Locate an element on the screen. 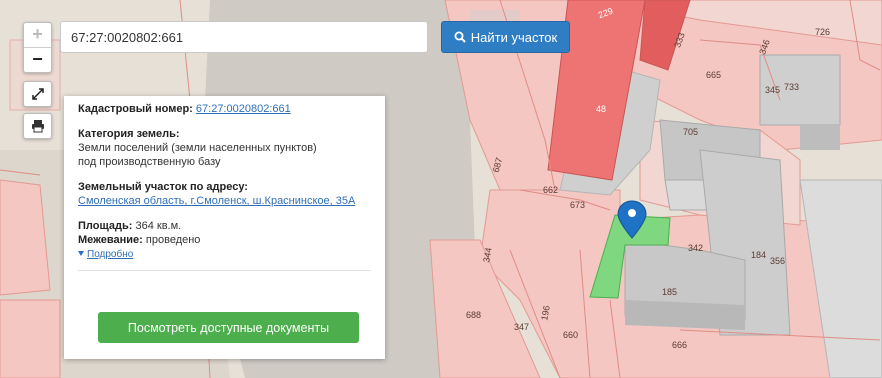 Image resolution: width=882 pixels, height=378 pixels. parcel-label: 733 is located at coordinates (792, 87).